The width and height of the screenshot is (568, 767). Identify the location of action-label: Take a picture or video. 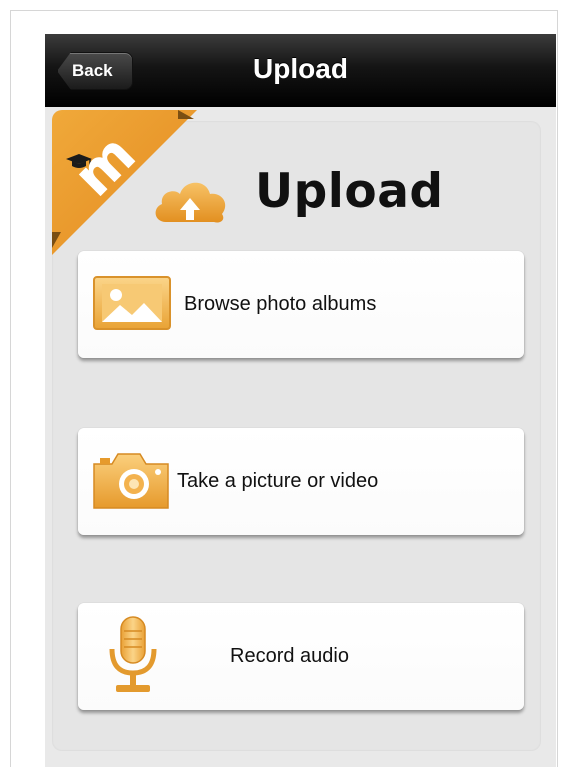
(278, 481).